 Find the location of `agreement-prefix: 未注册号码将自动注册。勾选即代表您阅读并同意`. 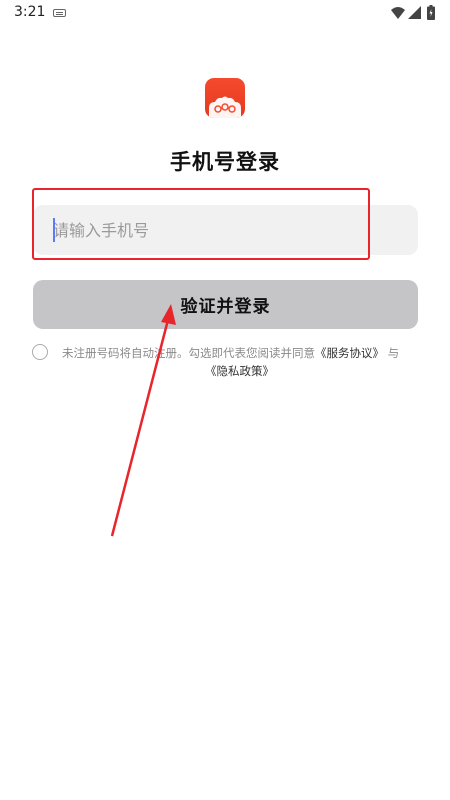

agreement-prefix: 未注册号码将自动注册。勾选即代表您阅读并同意 is located at coordinates (188, 353).